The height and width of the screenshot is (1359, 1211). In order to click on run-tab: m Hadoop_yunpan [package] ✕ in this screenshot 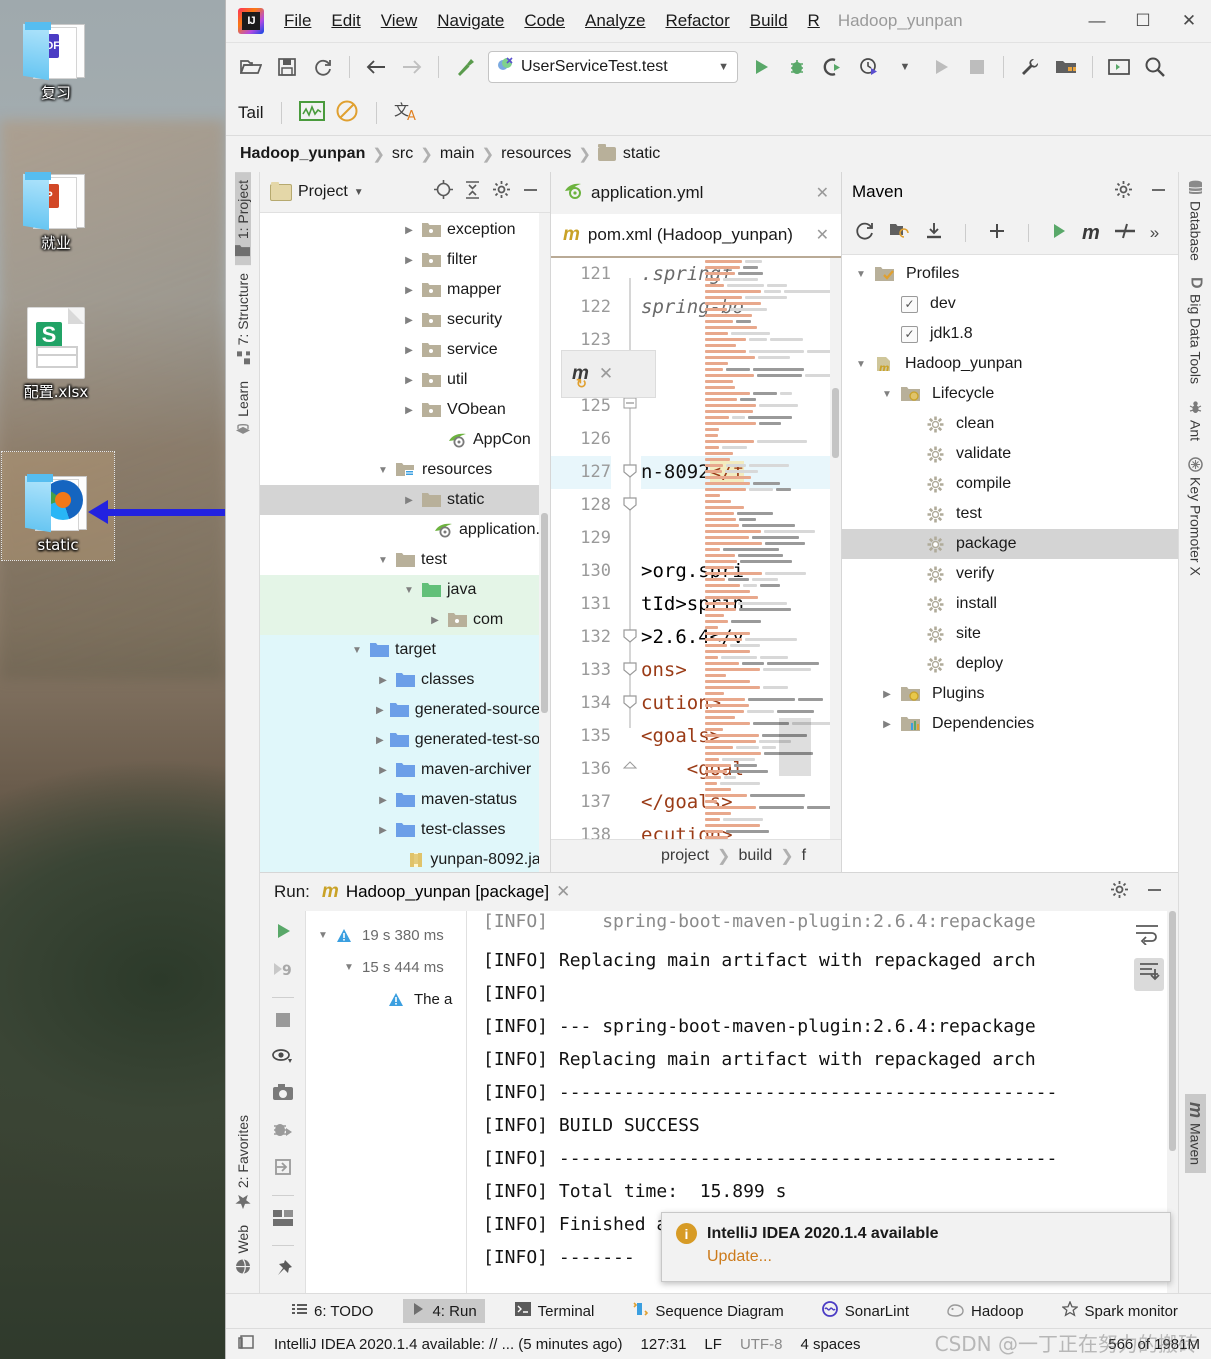, I will do `click(446, 892)`.